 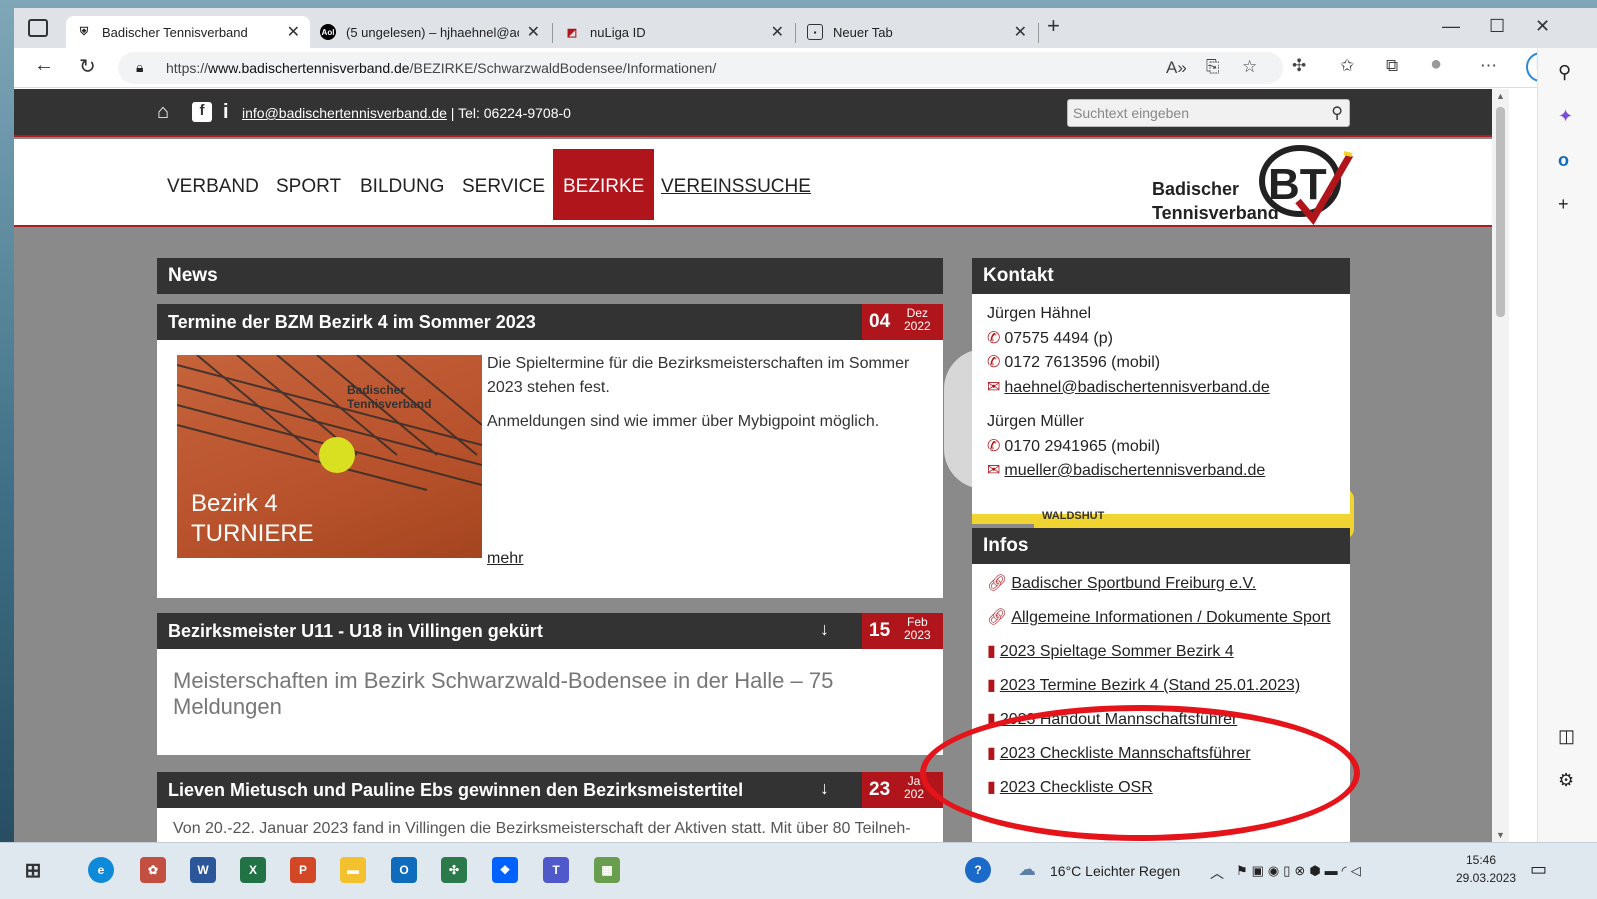 I want to click on add-icon: +, so click(x=1563, y=204).